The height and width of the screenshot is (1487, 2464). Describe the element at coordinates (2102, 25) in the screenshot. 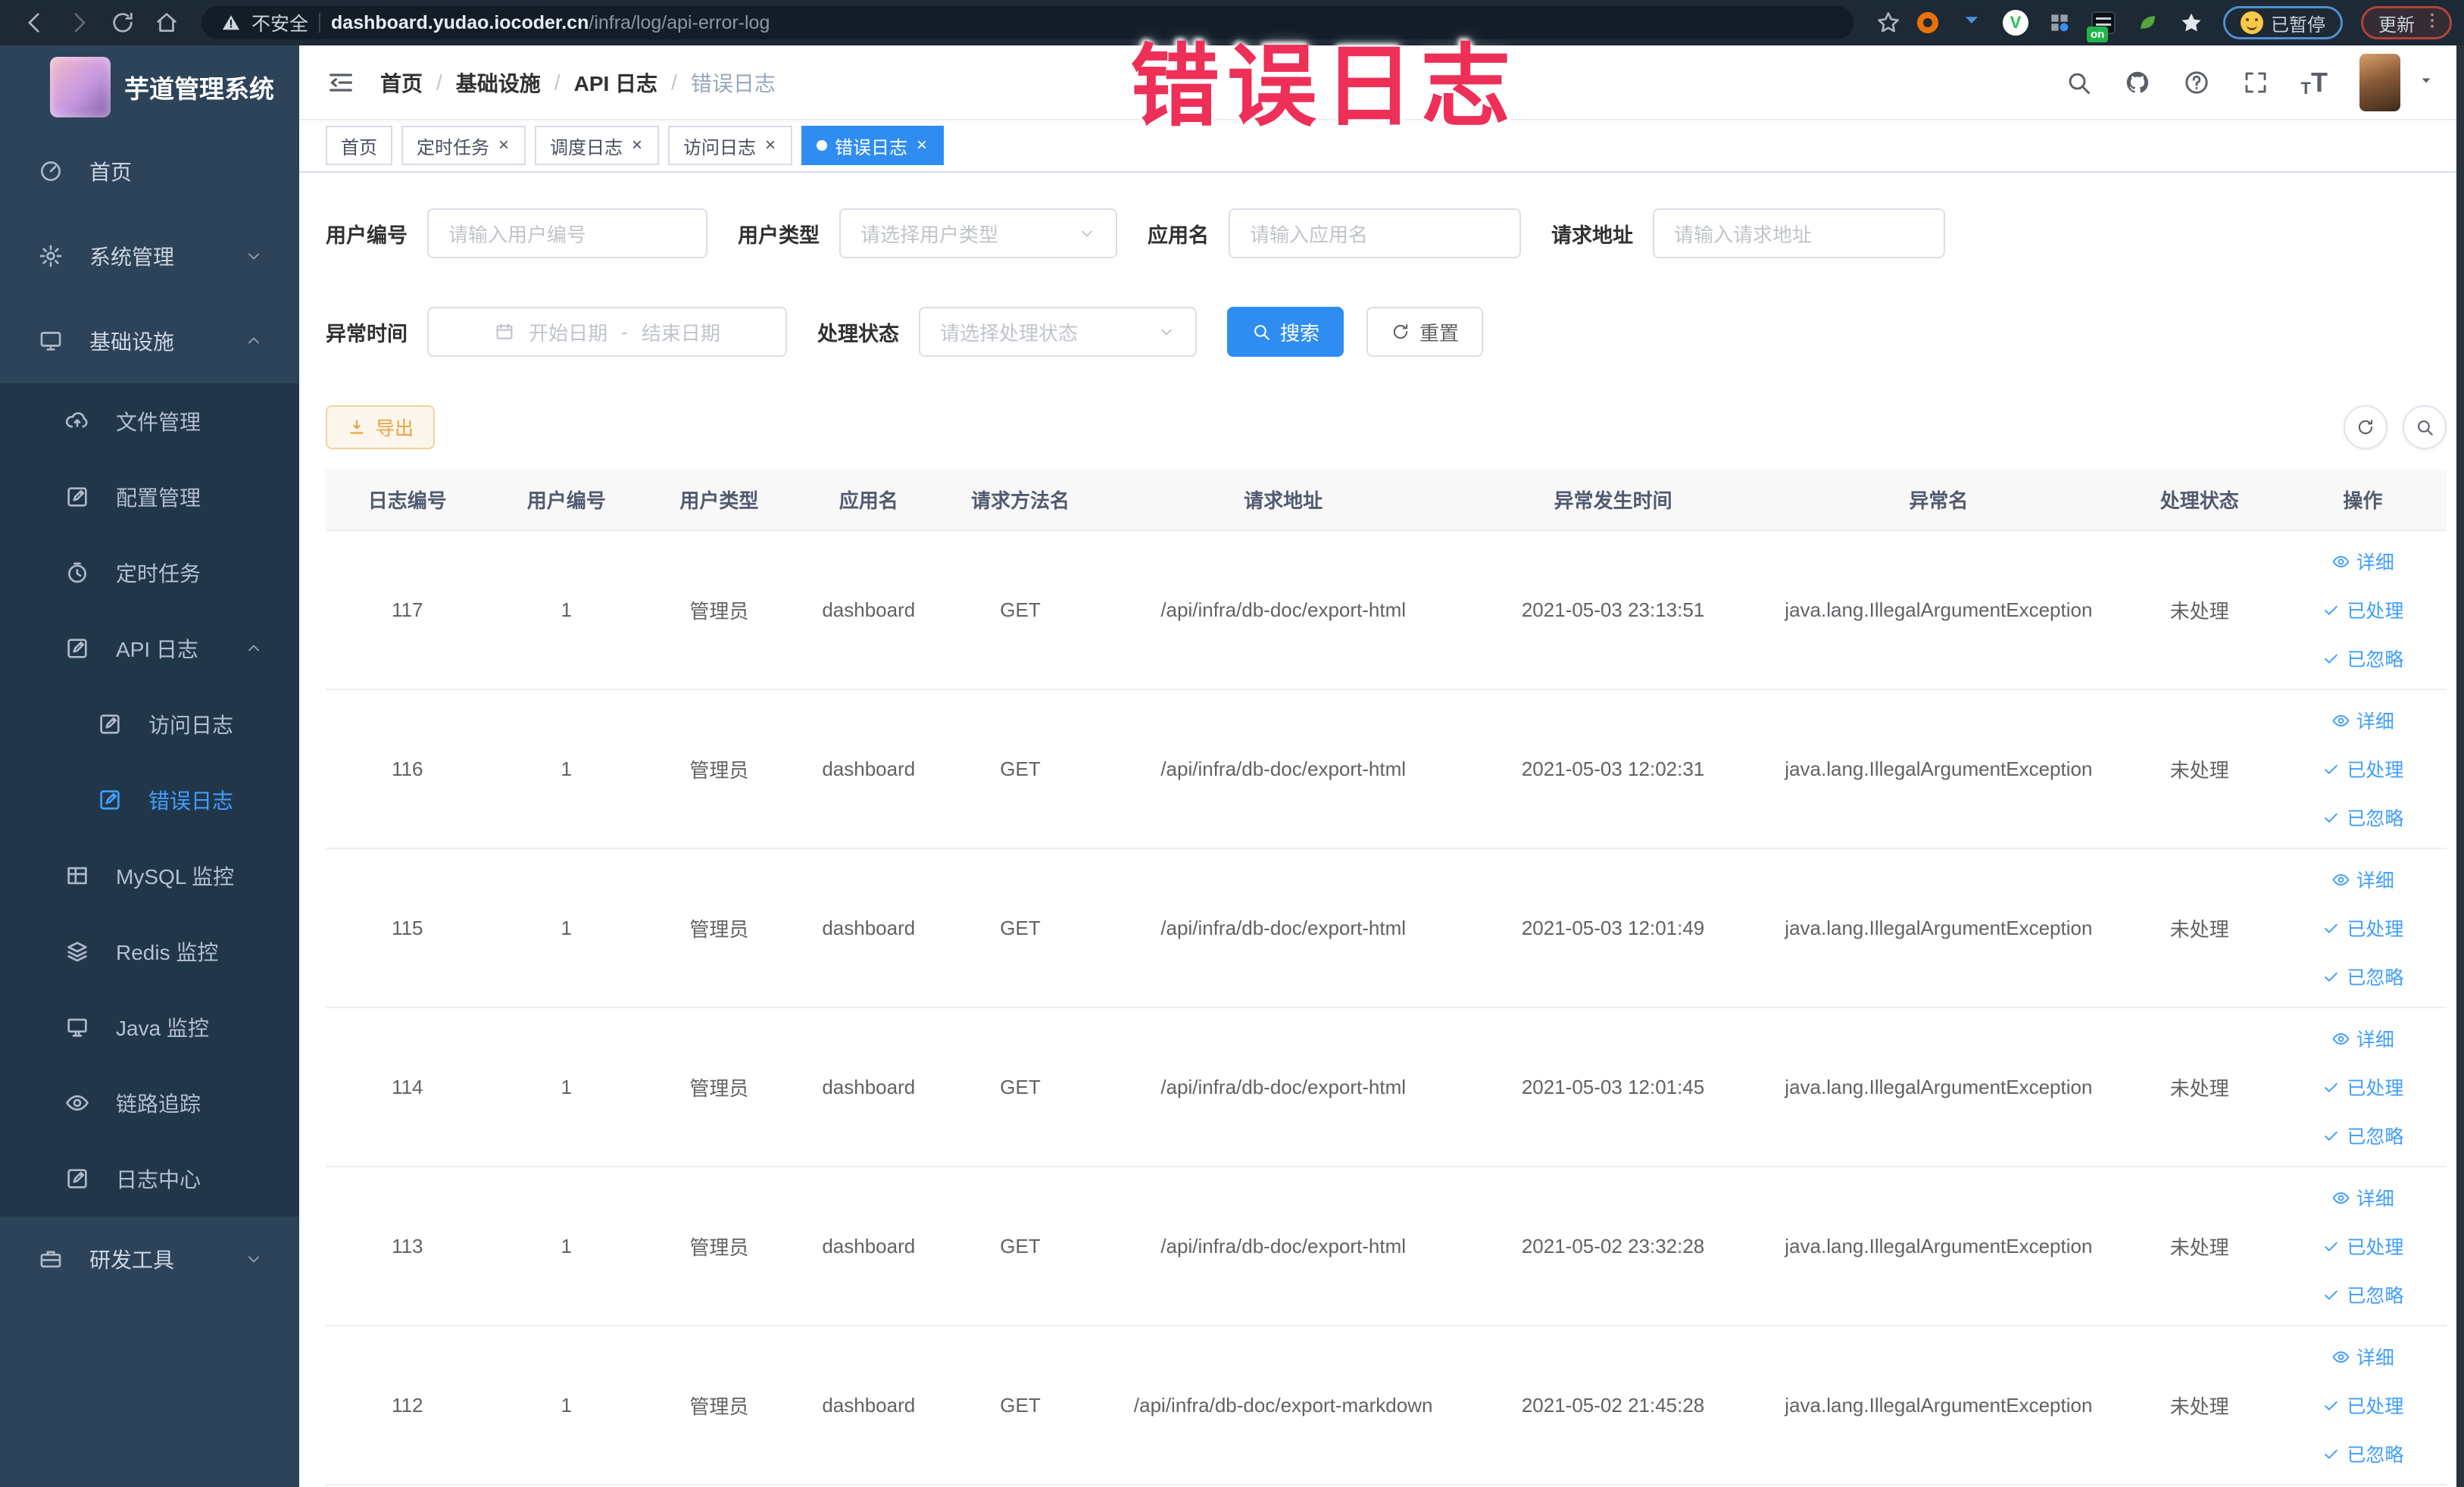

I see `extension-onetab-icon: on` at that location.